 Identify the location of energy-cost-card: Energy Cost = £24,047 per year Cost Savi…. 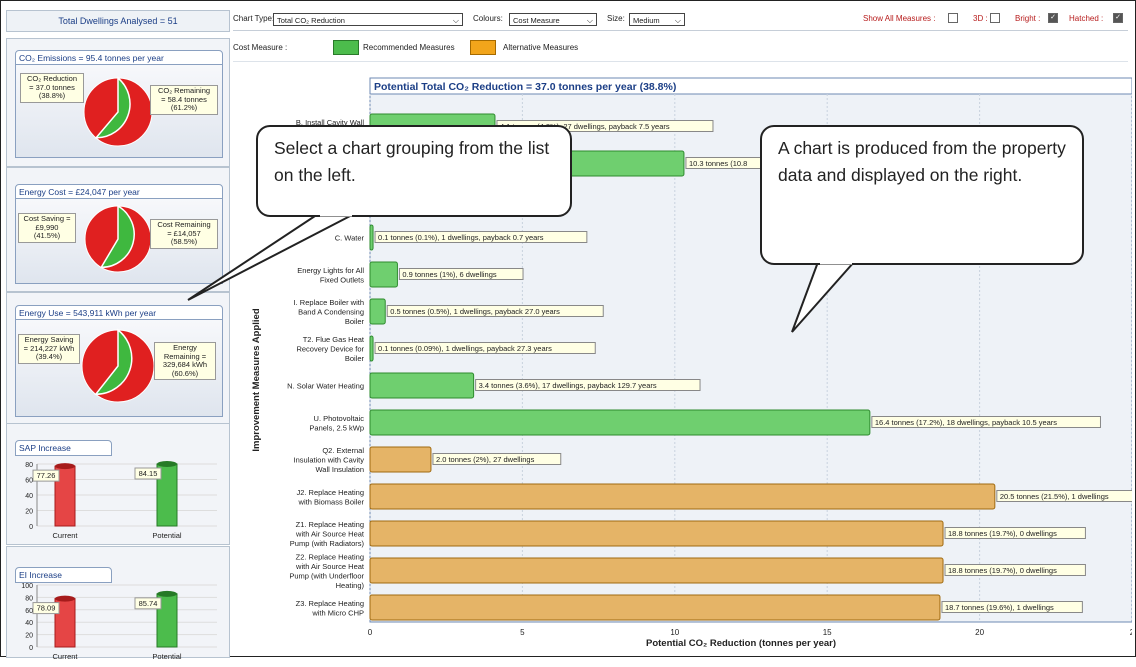
(118, 229).